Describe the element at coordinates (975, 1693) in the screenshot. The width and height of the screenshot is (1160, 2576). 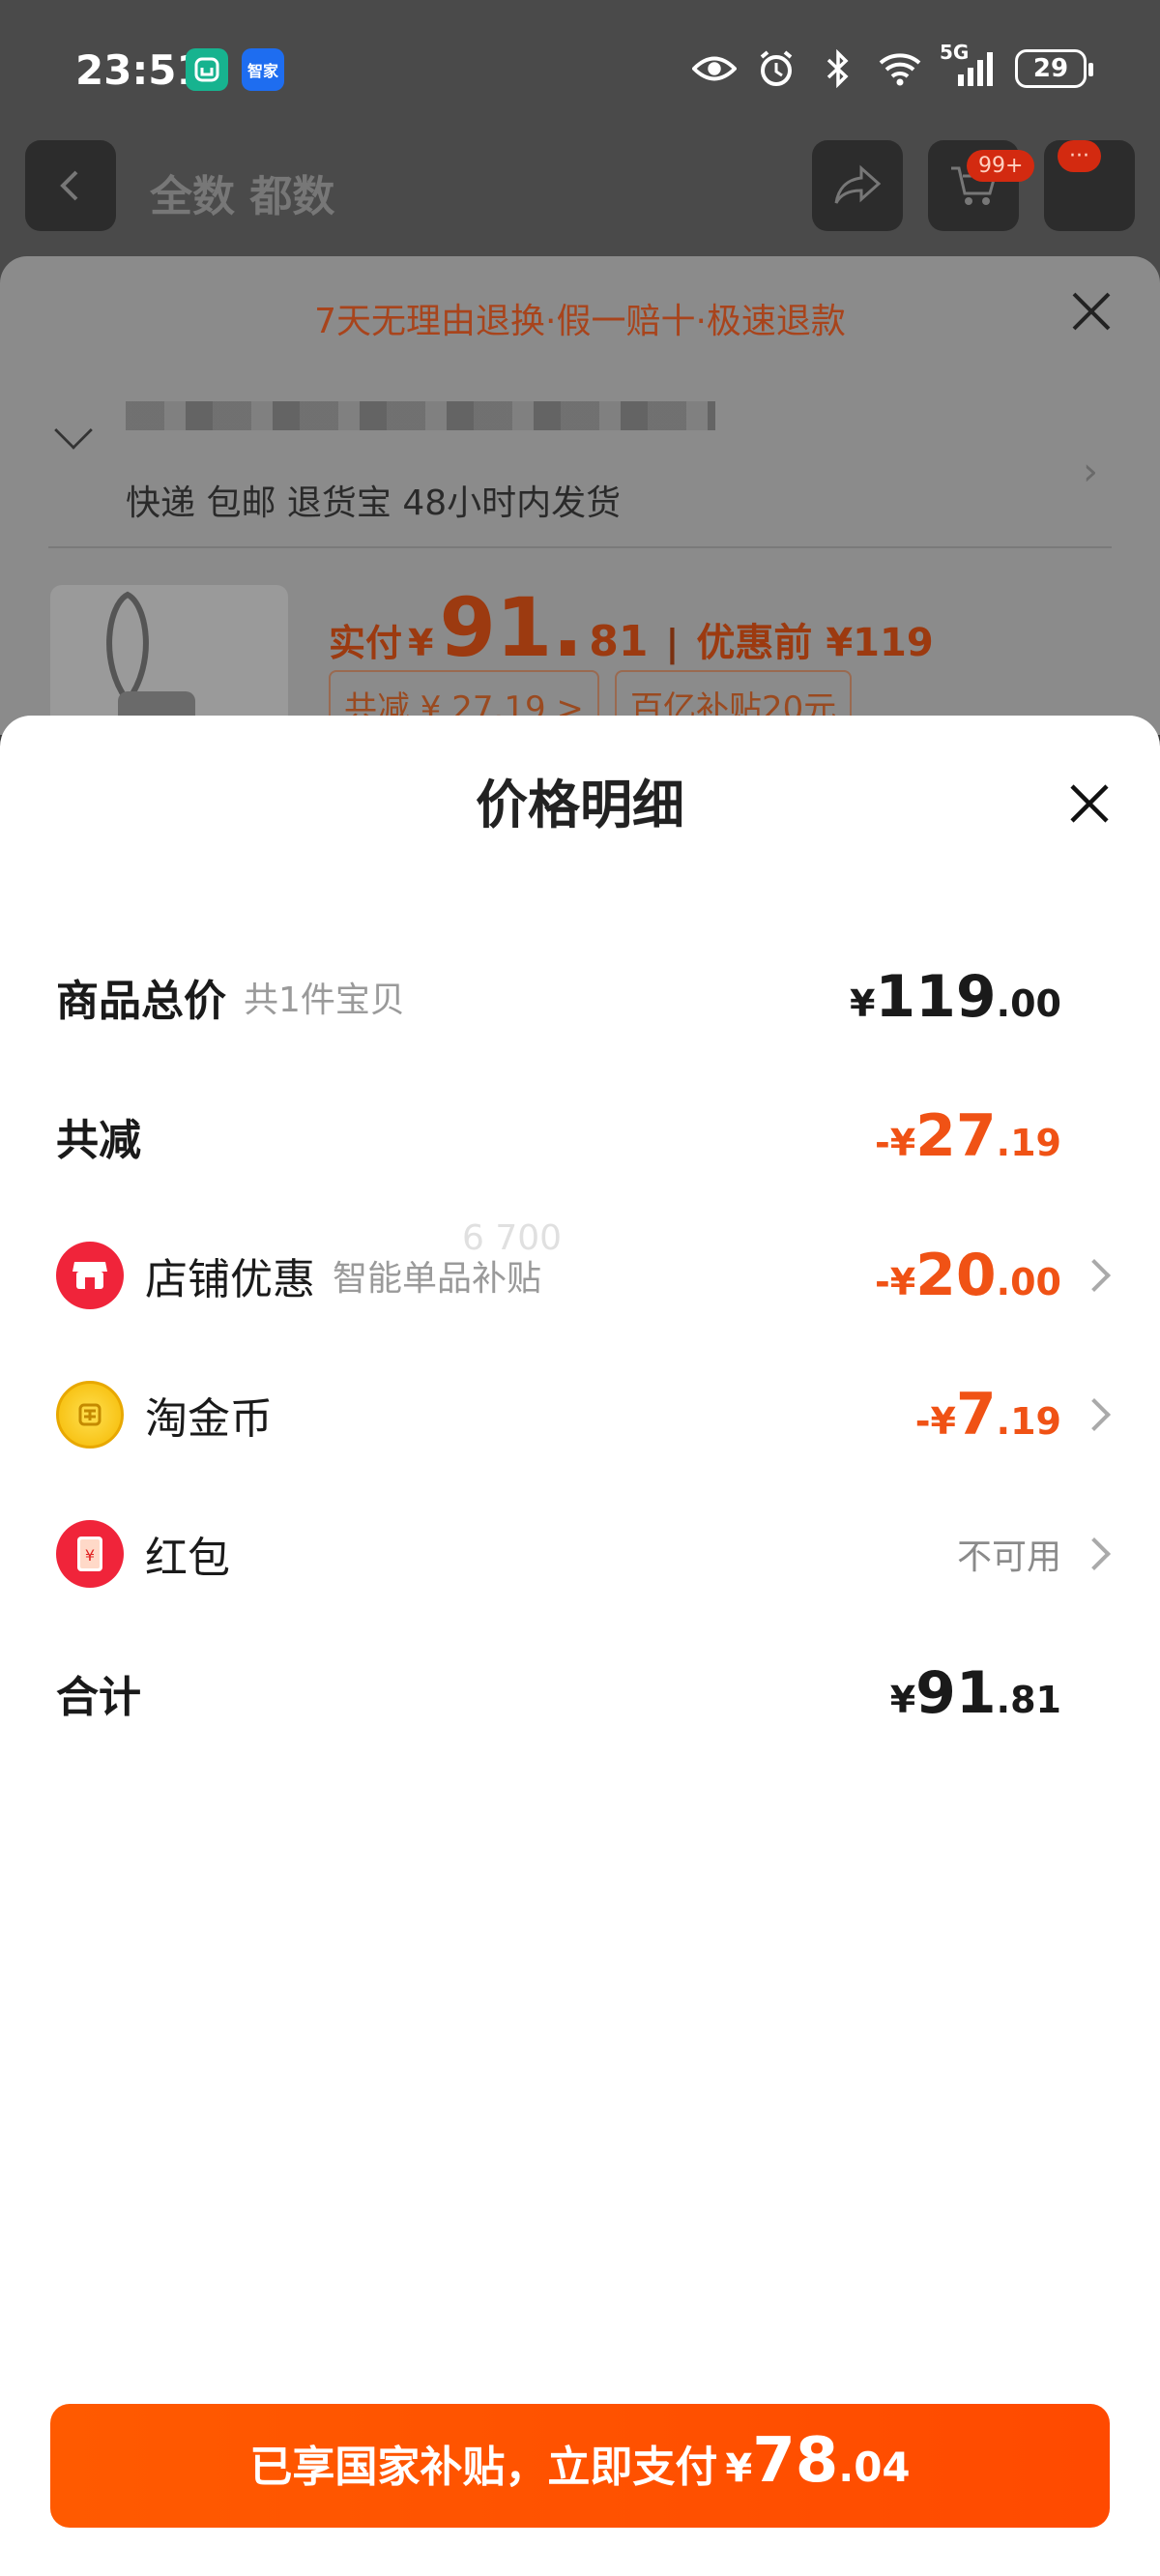
I see `amount: ¥ 91 .81` at that location.